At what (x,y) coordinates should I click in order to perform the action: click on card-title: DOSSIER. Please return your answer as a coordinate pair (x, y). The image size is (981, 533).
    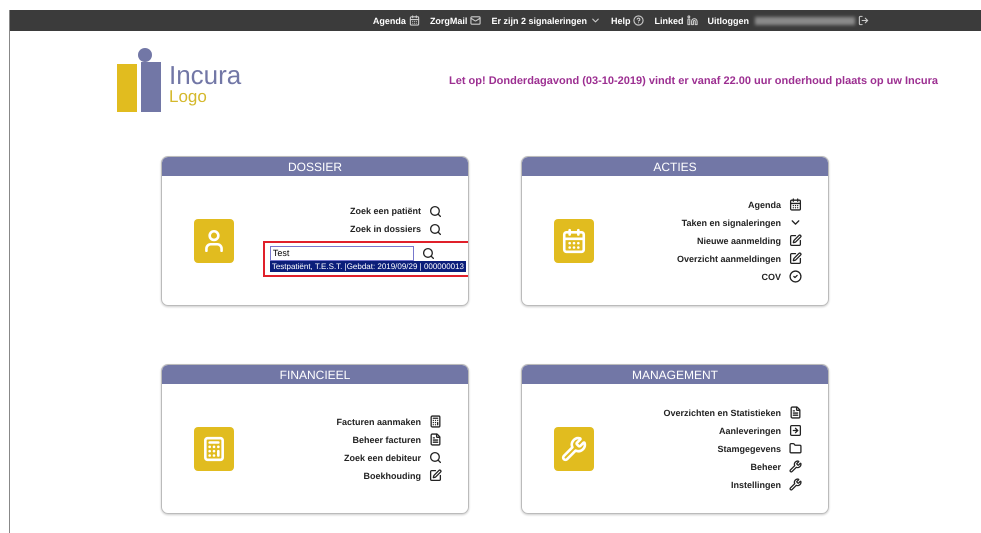
    Looking at the image, I should click on (315, 166).